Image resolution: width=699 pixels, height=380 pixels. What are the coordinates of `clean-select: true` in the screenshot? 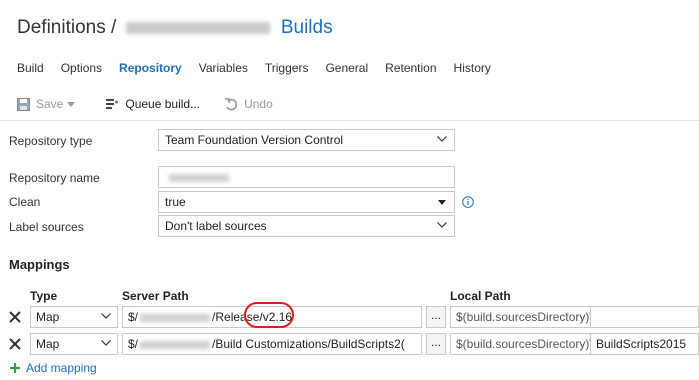 It's located at (306, 202).